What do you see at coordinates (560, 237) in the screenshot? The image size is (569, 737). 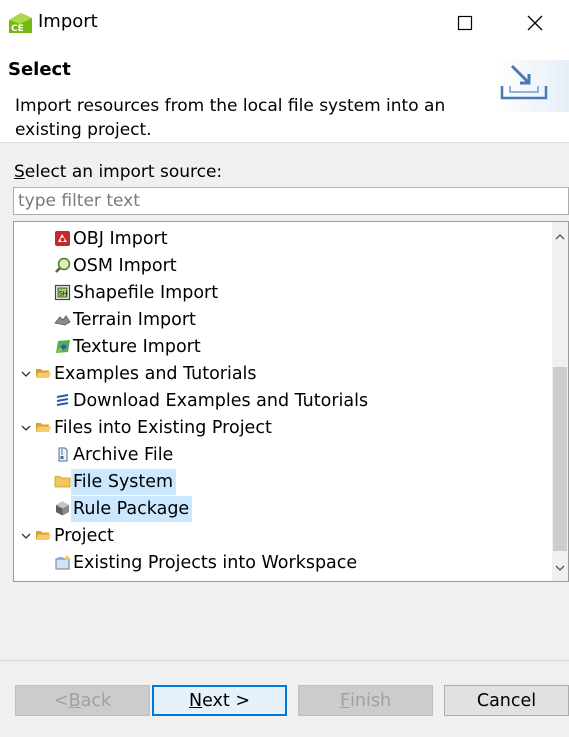 I see `scroll-up-arrow-icon` at bounding box center [560, 237].